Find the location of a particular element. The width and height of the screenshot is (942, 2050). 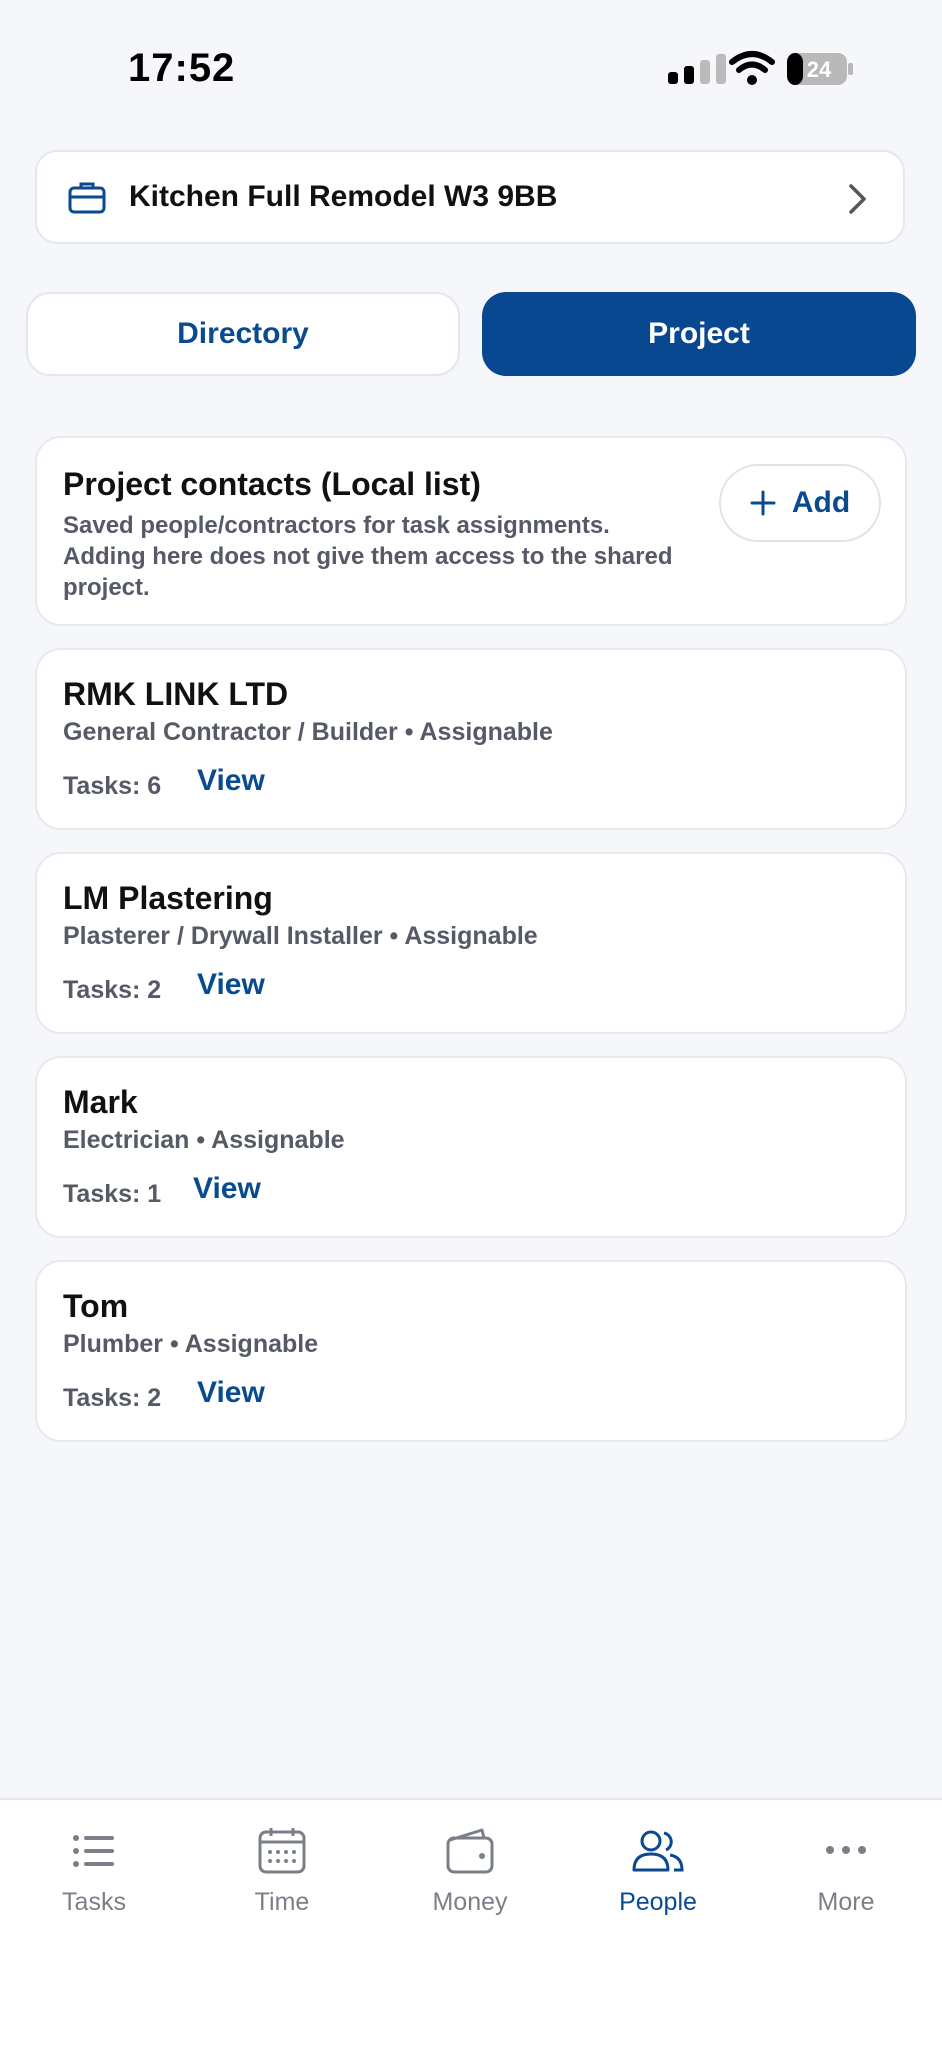

nav-tasks: Tasks is located at coordinates (94, 1869).